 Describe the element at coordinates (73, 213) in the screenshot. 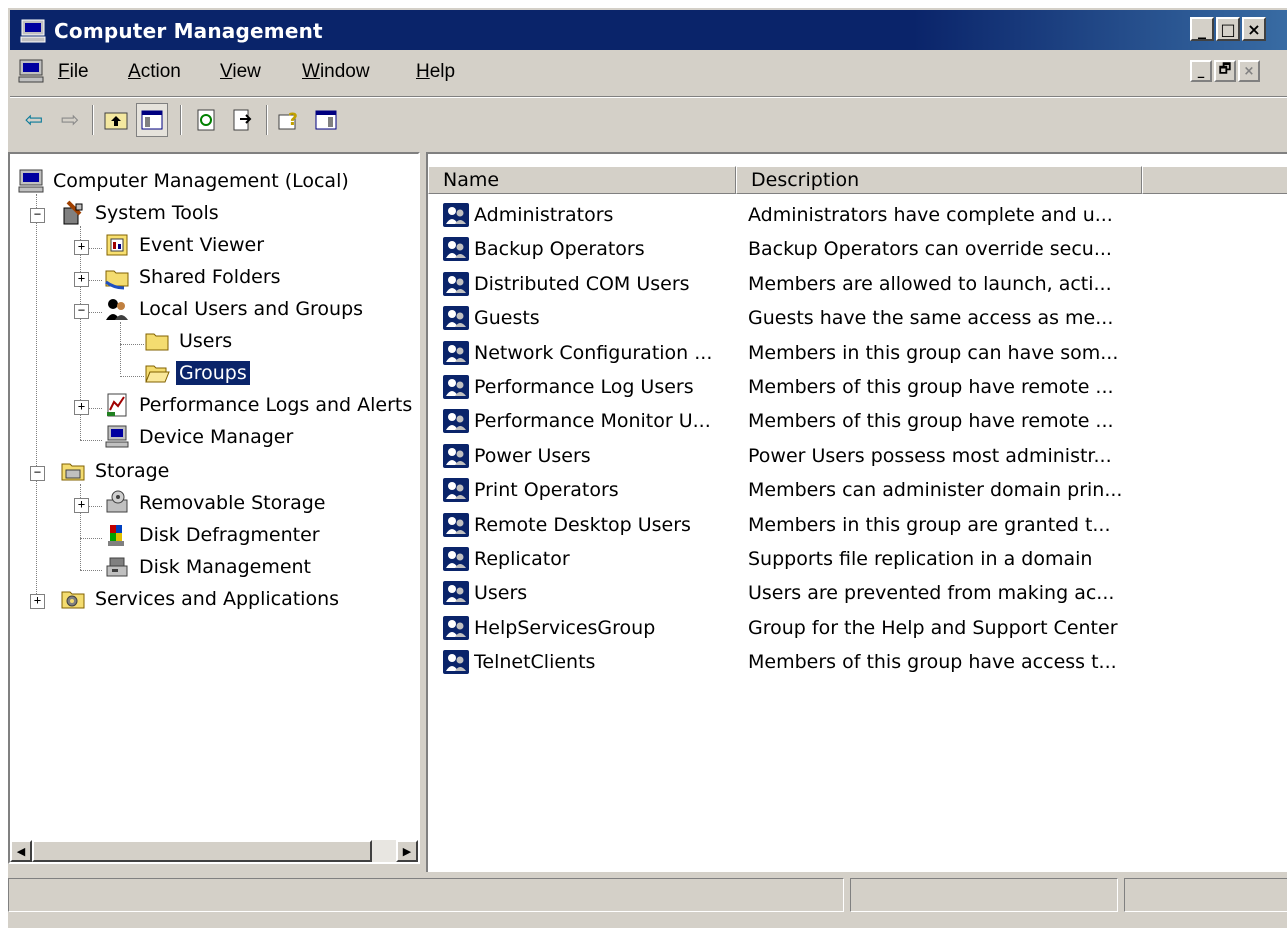

I see `tools-icon` at that location.